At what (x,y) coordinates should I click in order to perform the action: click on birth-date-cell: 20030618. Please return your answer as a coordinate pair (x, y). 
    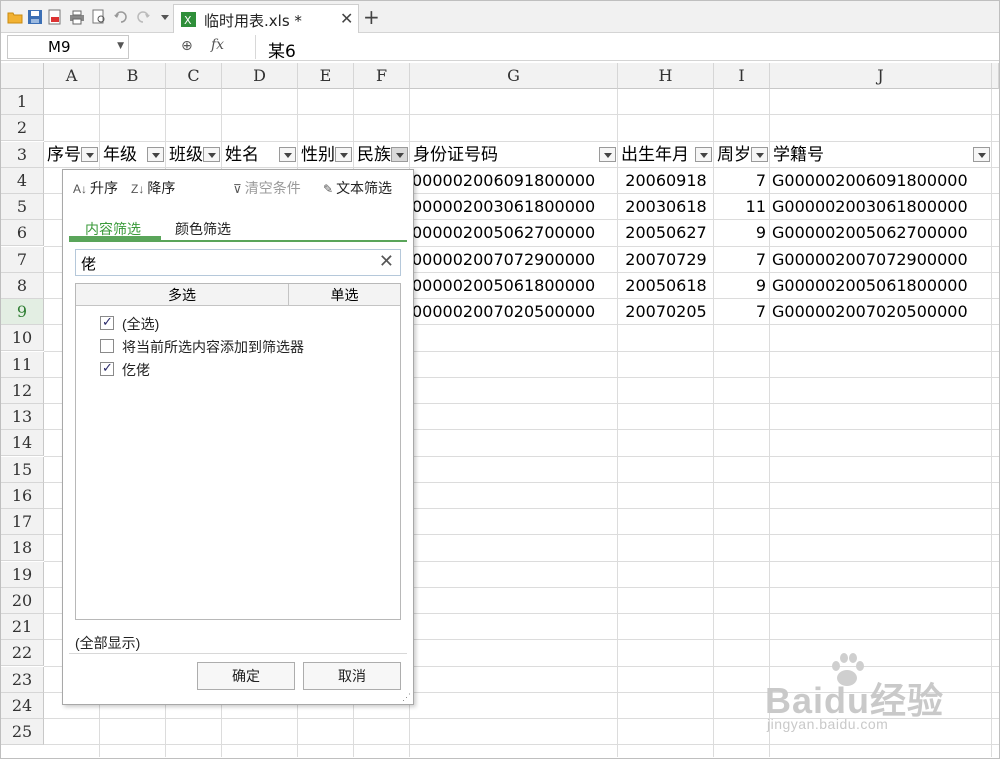
    Looking at the image, I should click on (666, 207).